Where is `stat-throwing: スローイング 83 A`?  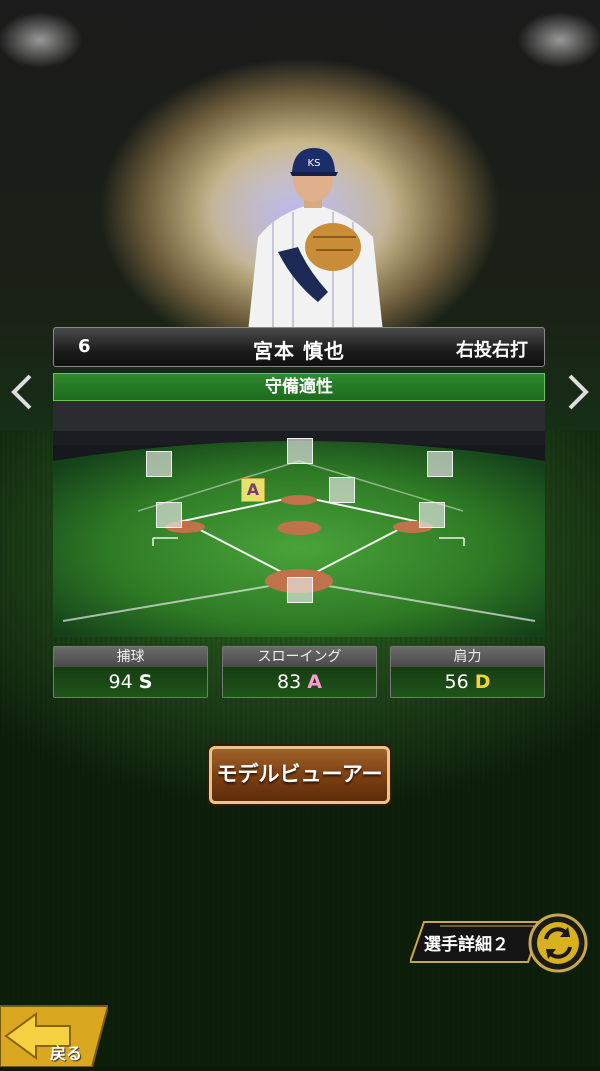 stat-throwing: スローイング 83 A is located at coordinates (299, 672).